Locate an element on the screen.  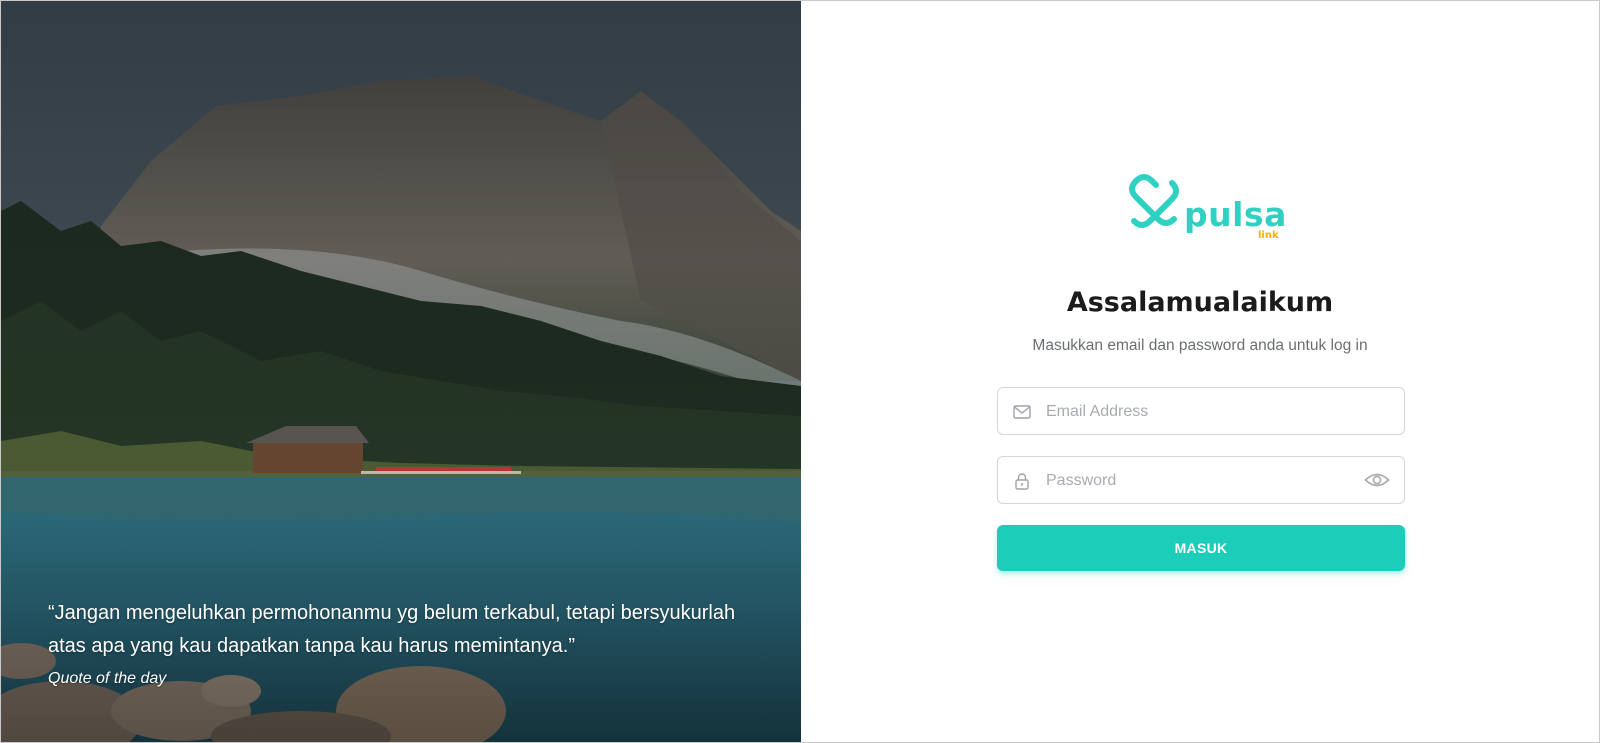
mail-icon is located at coordinates (1022, 412).